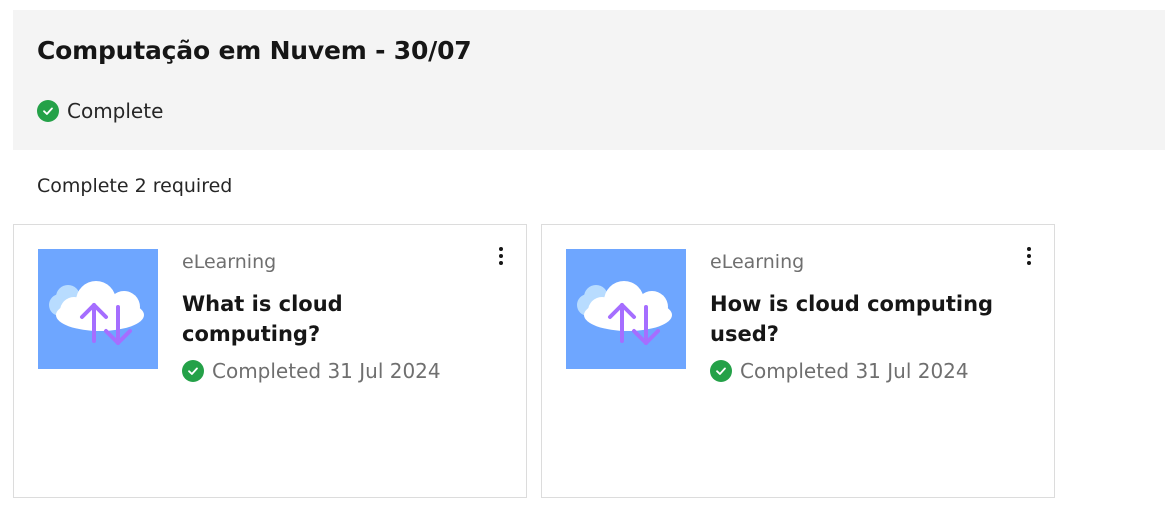 The image size is (1165, 532). I want to click on requirement-text: Complete 2 required, so click(135, 186).